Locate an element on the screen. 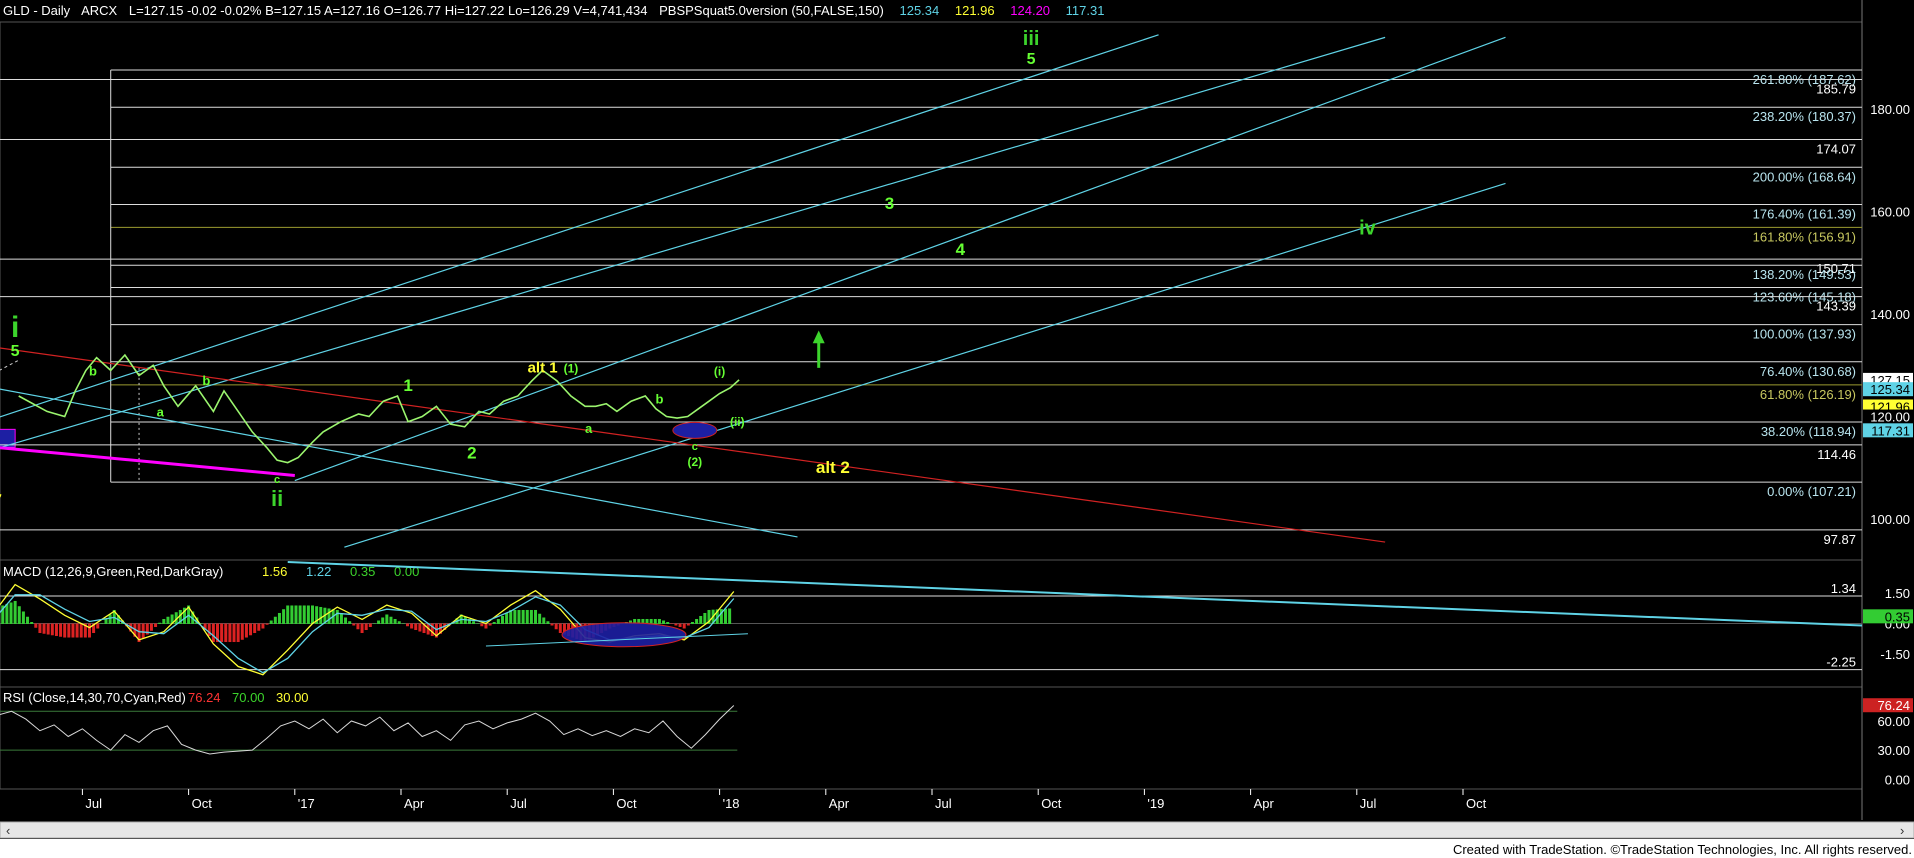  wave-label-13: a is located at coordinates (589, 428).